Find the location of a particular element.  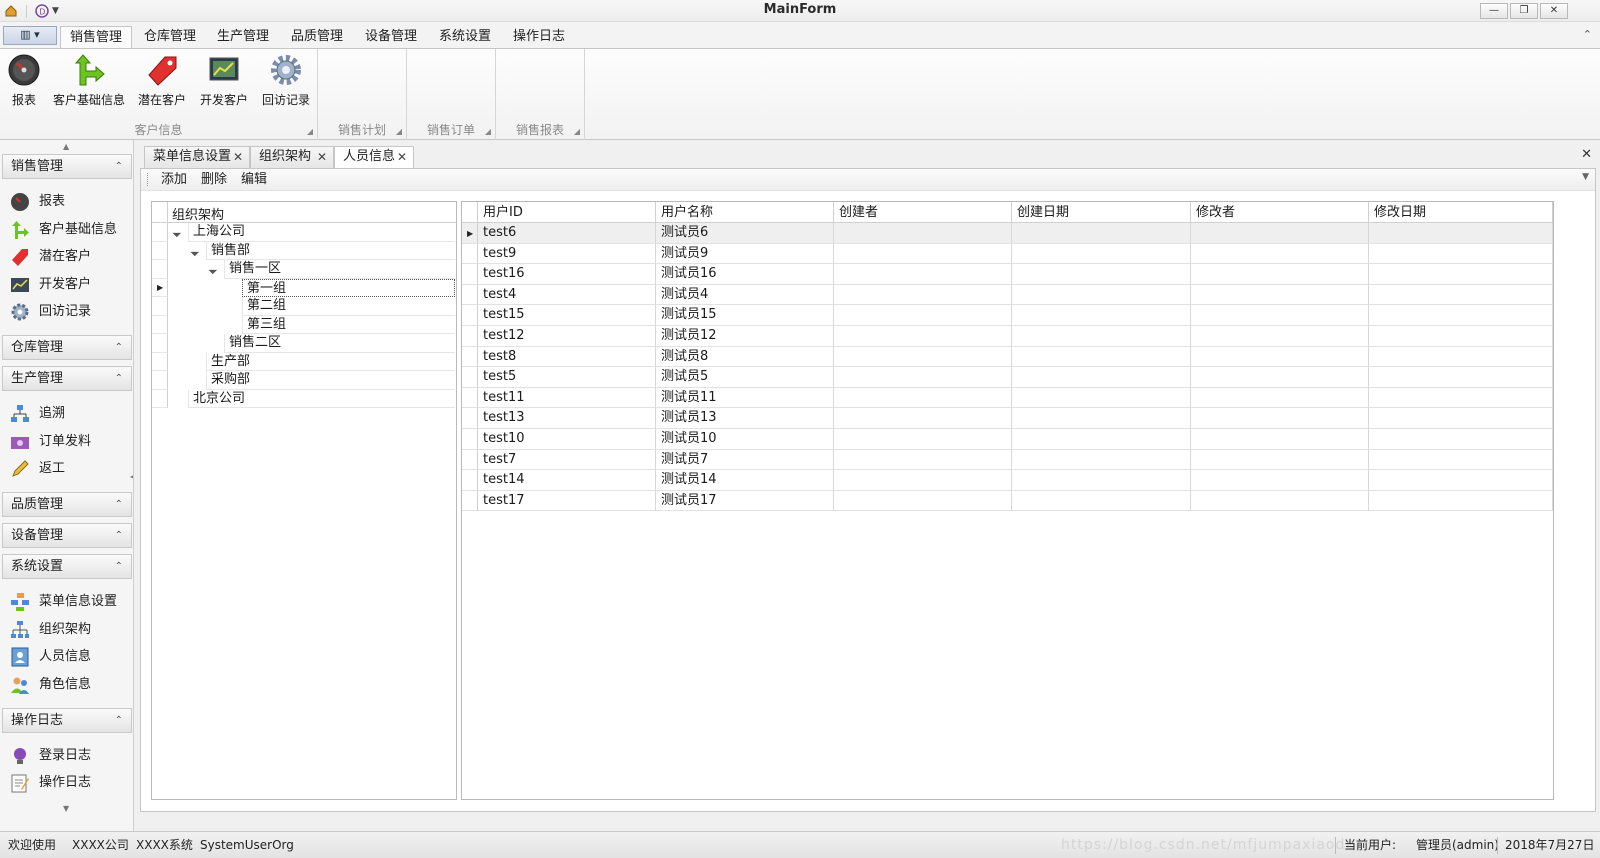

tab-warehouse: 仓库管理 is located at coordinates (170, 37).